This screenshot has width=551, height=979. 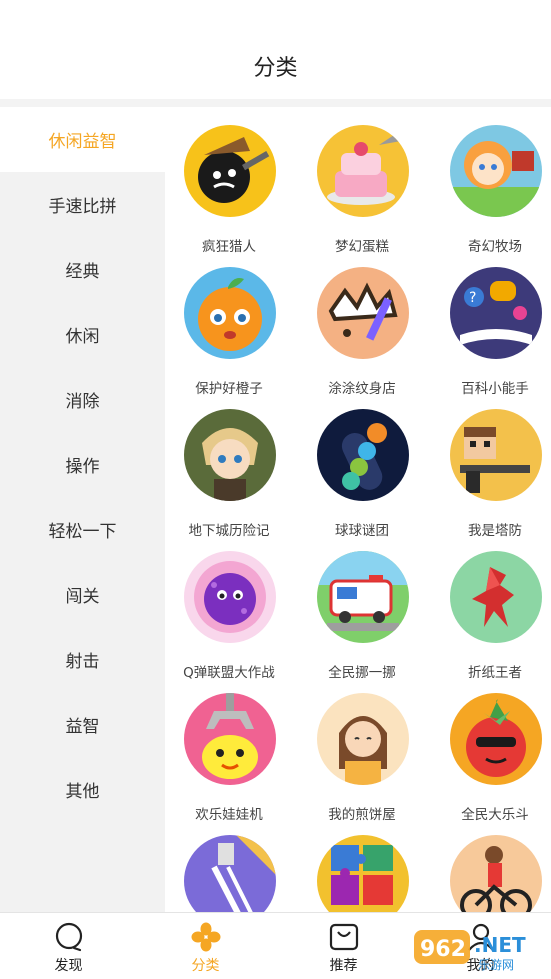 I want to click on ranch-game-icon, so click(x=496, y=171).